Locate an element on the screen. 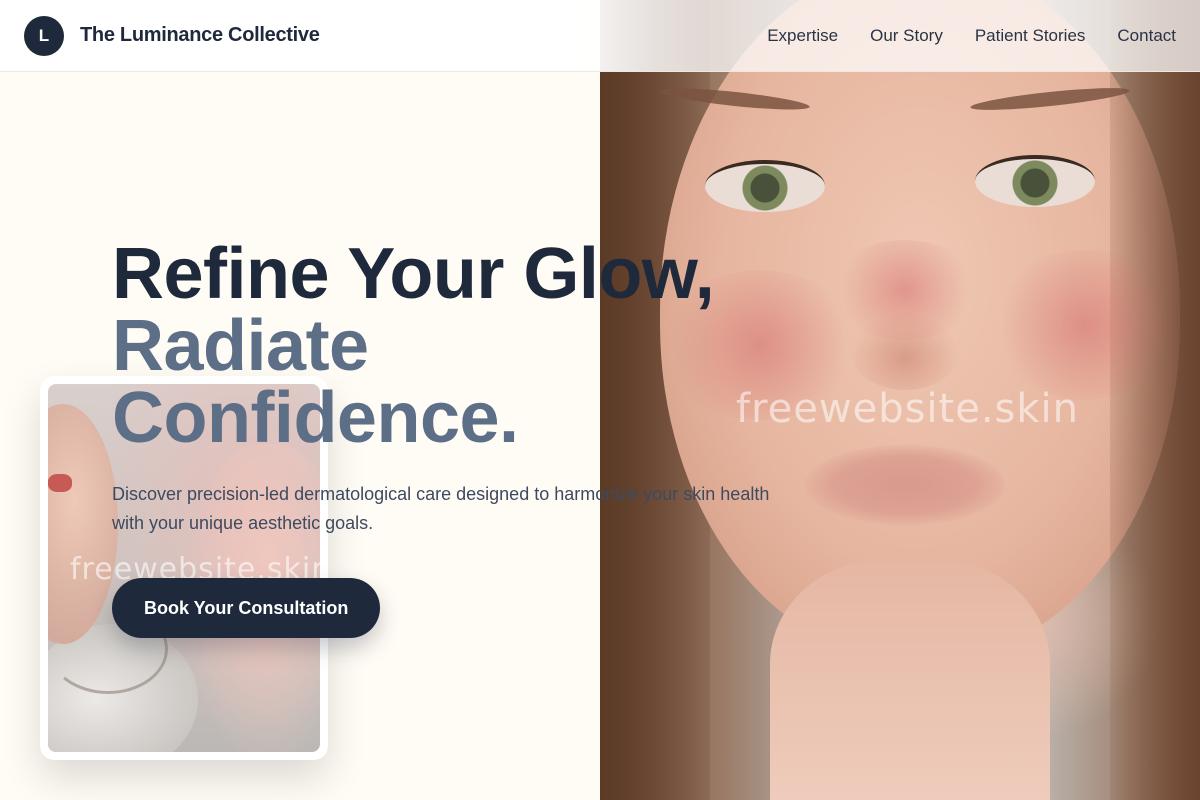 The height and width of the screenshot is (800, 1200). headline-line-2: Radiate is located at coordinates (240, 346).